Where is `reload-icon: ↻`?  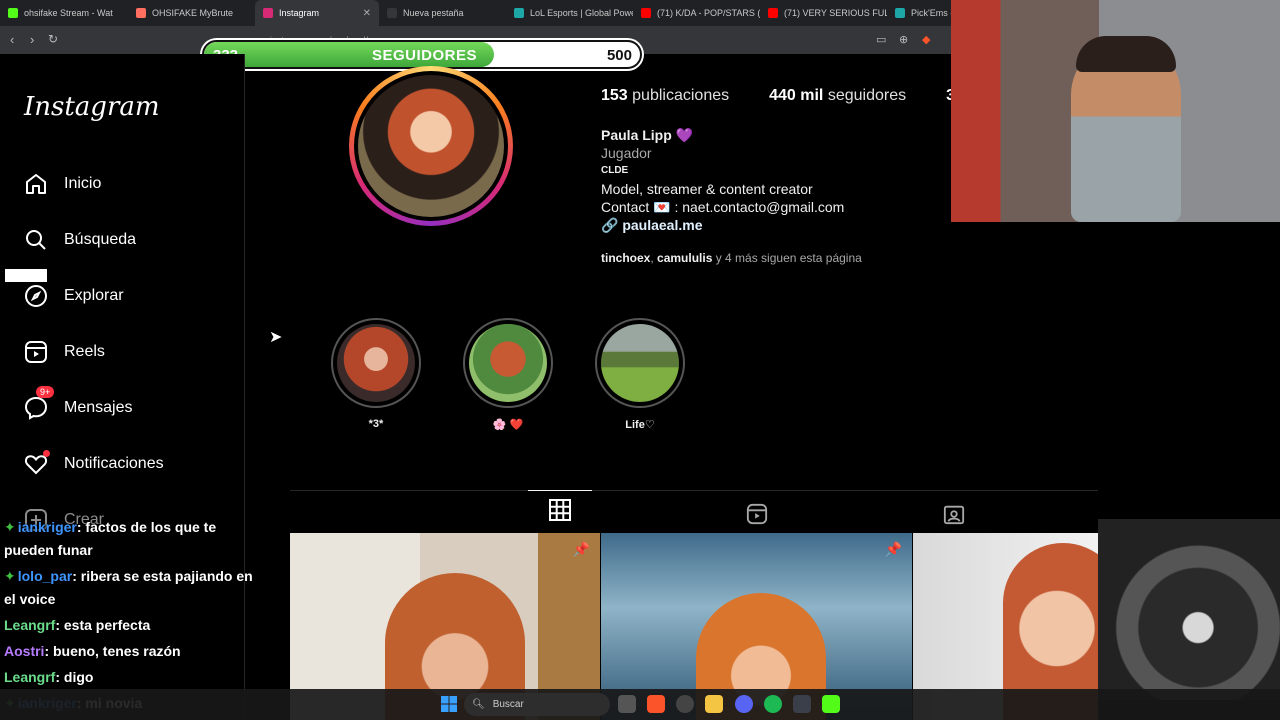
reload-icon: ↻ is located at coordinates (53, 39).